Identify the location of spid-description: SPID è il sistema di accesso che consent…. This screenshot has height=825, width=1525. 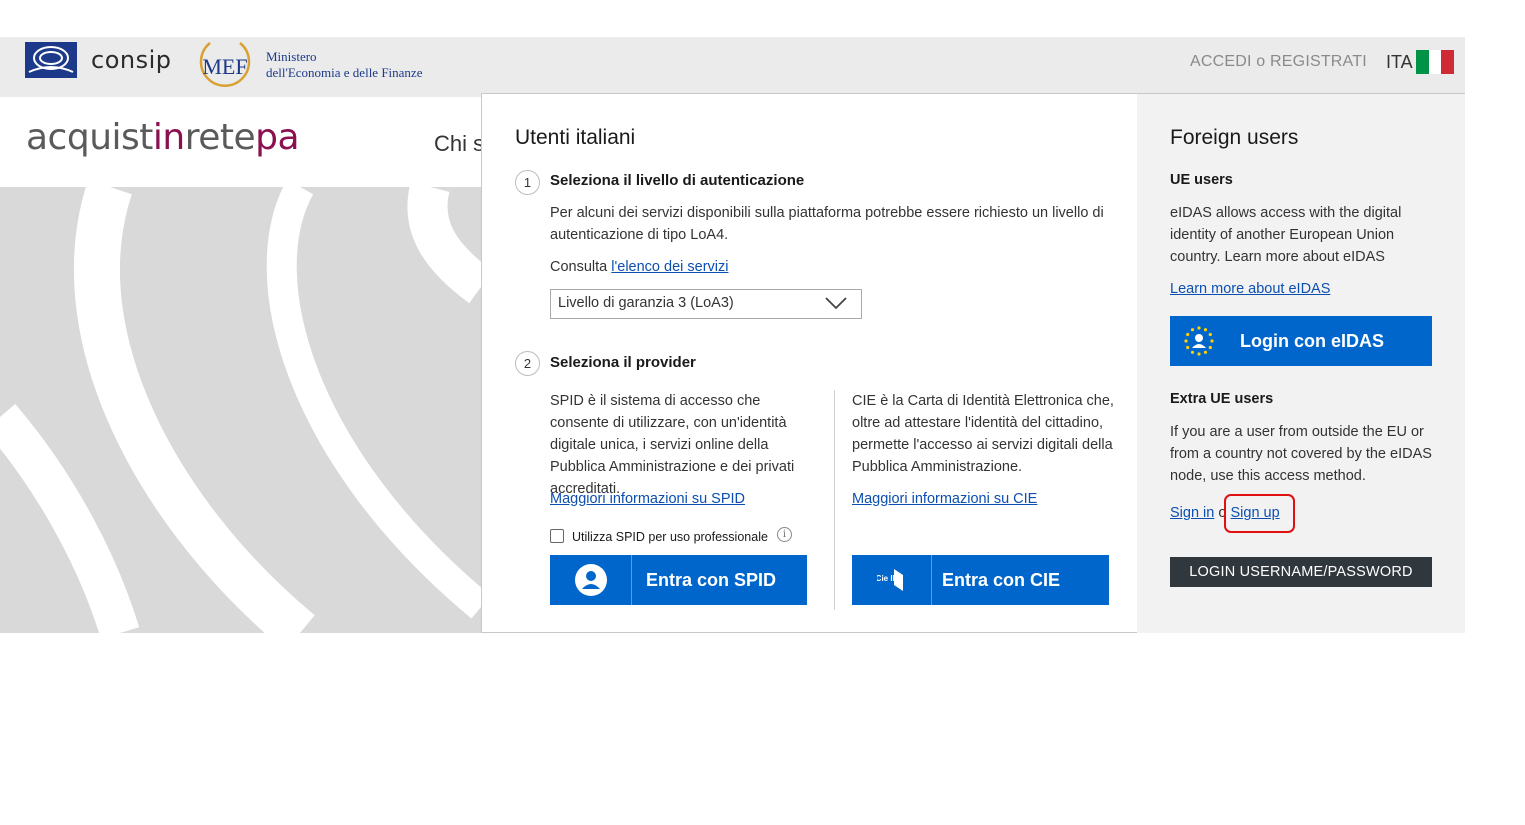
(672, 445).